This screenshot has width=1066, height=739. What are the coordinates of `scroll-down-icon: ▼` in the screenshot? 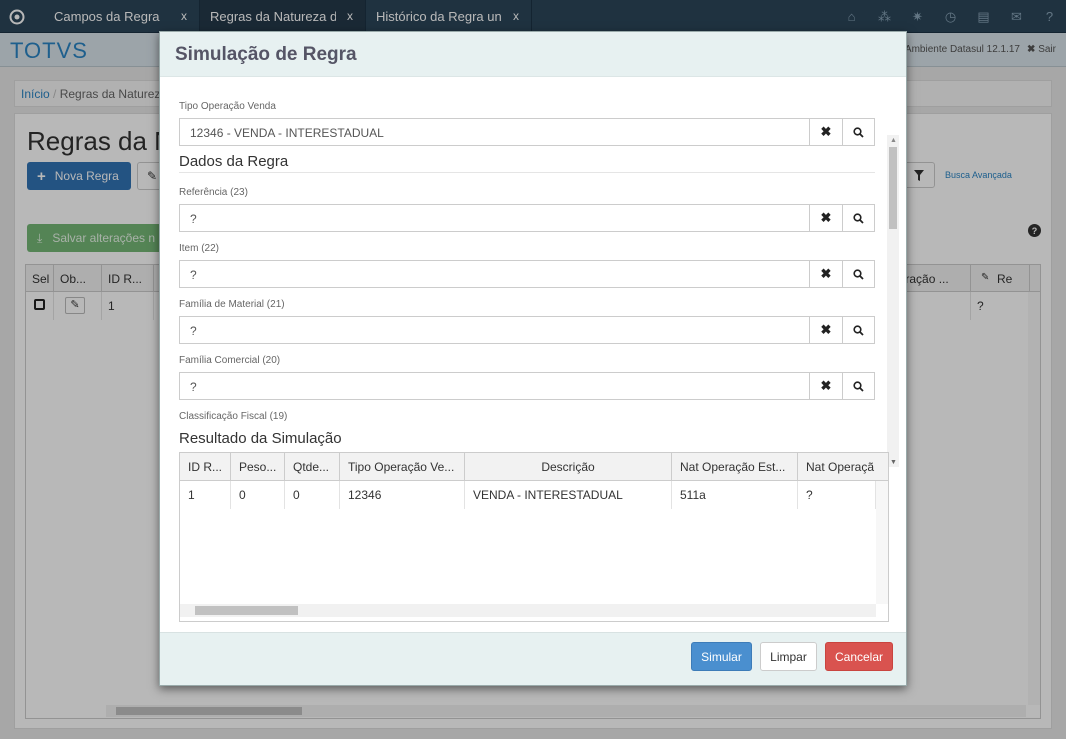 It's located at (893, 462).